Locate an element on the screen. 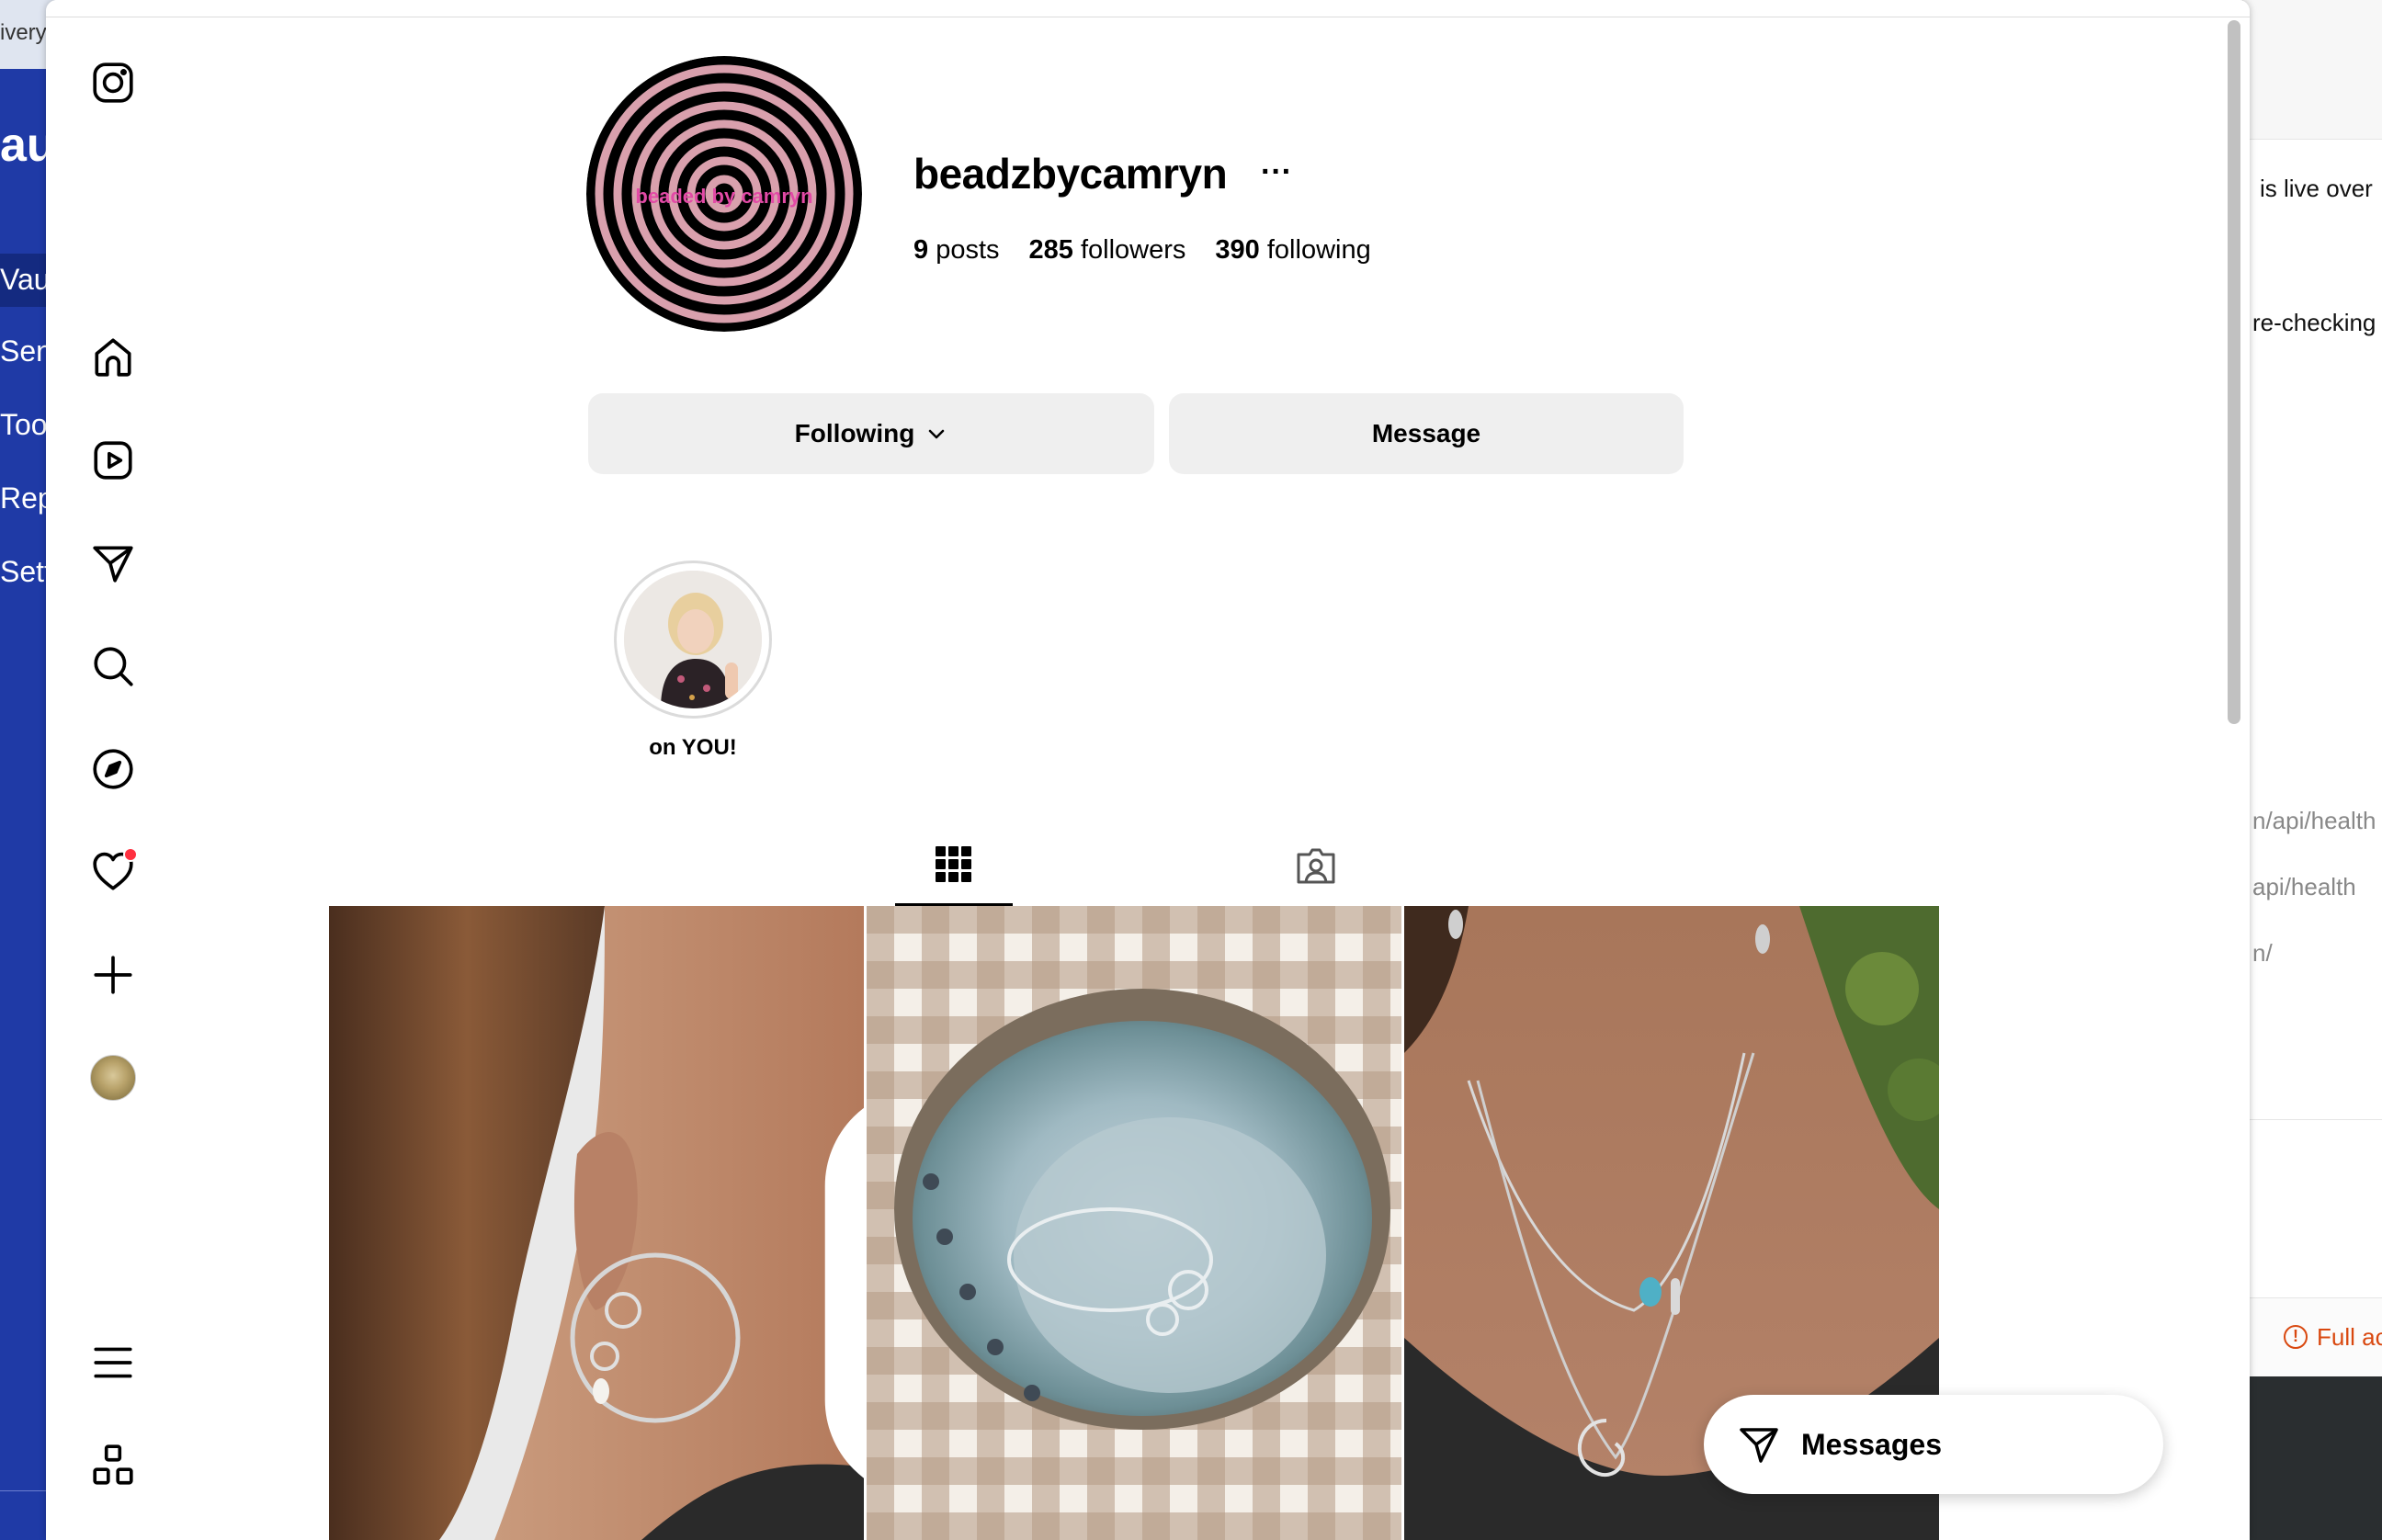 The image size is (2382, 1540). home-icon is located at coordinates (113, 357).